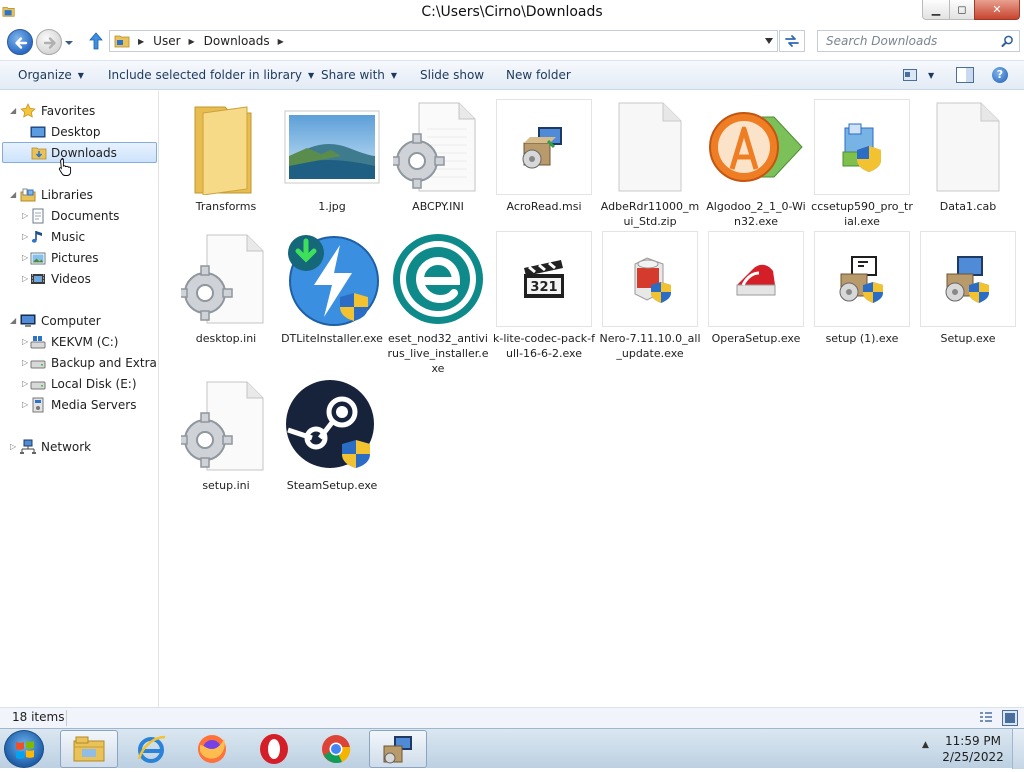 The image size is (1024, 772). I want to click on file-item: eset_nod32_antivirus_live_installer.exe, so click(438, 301).